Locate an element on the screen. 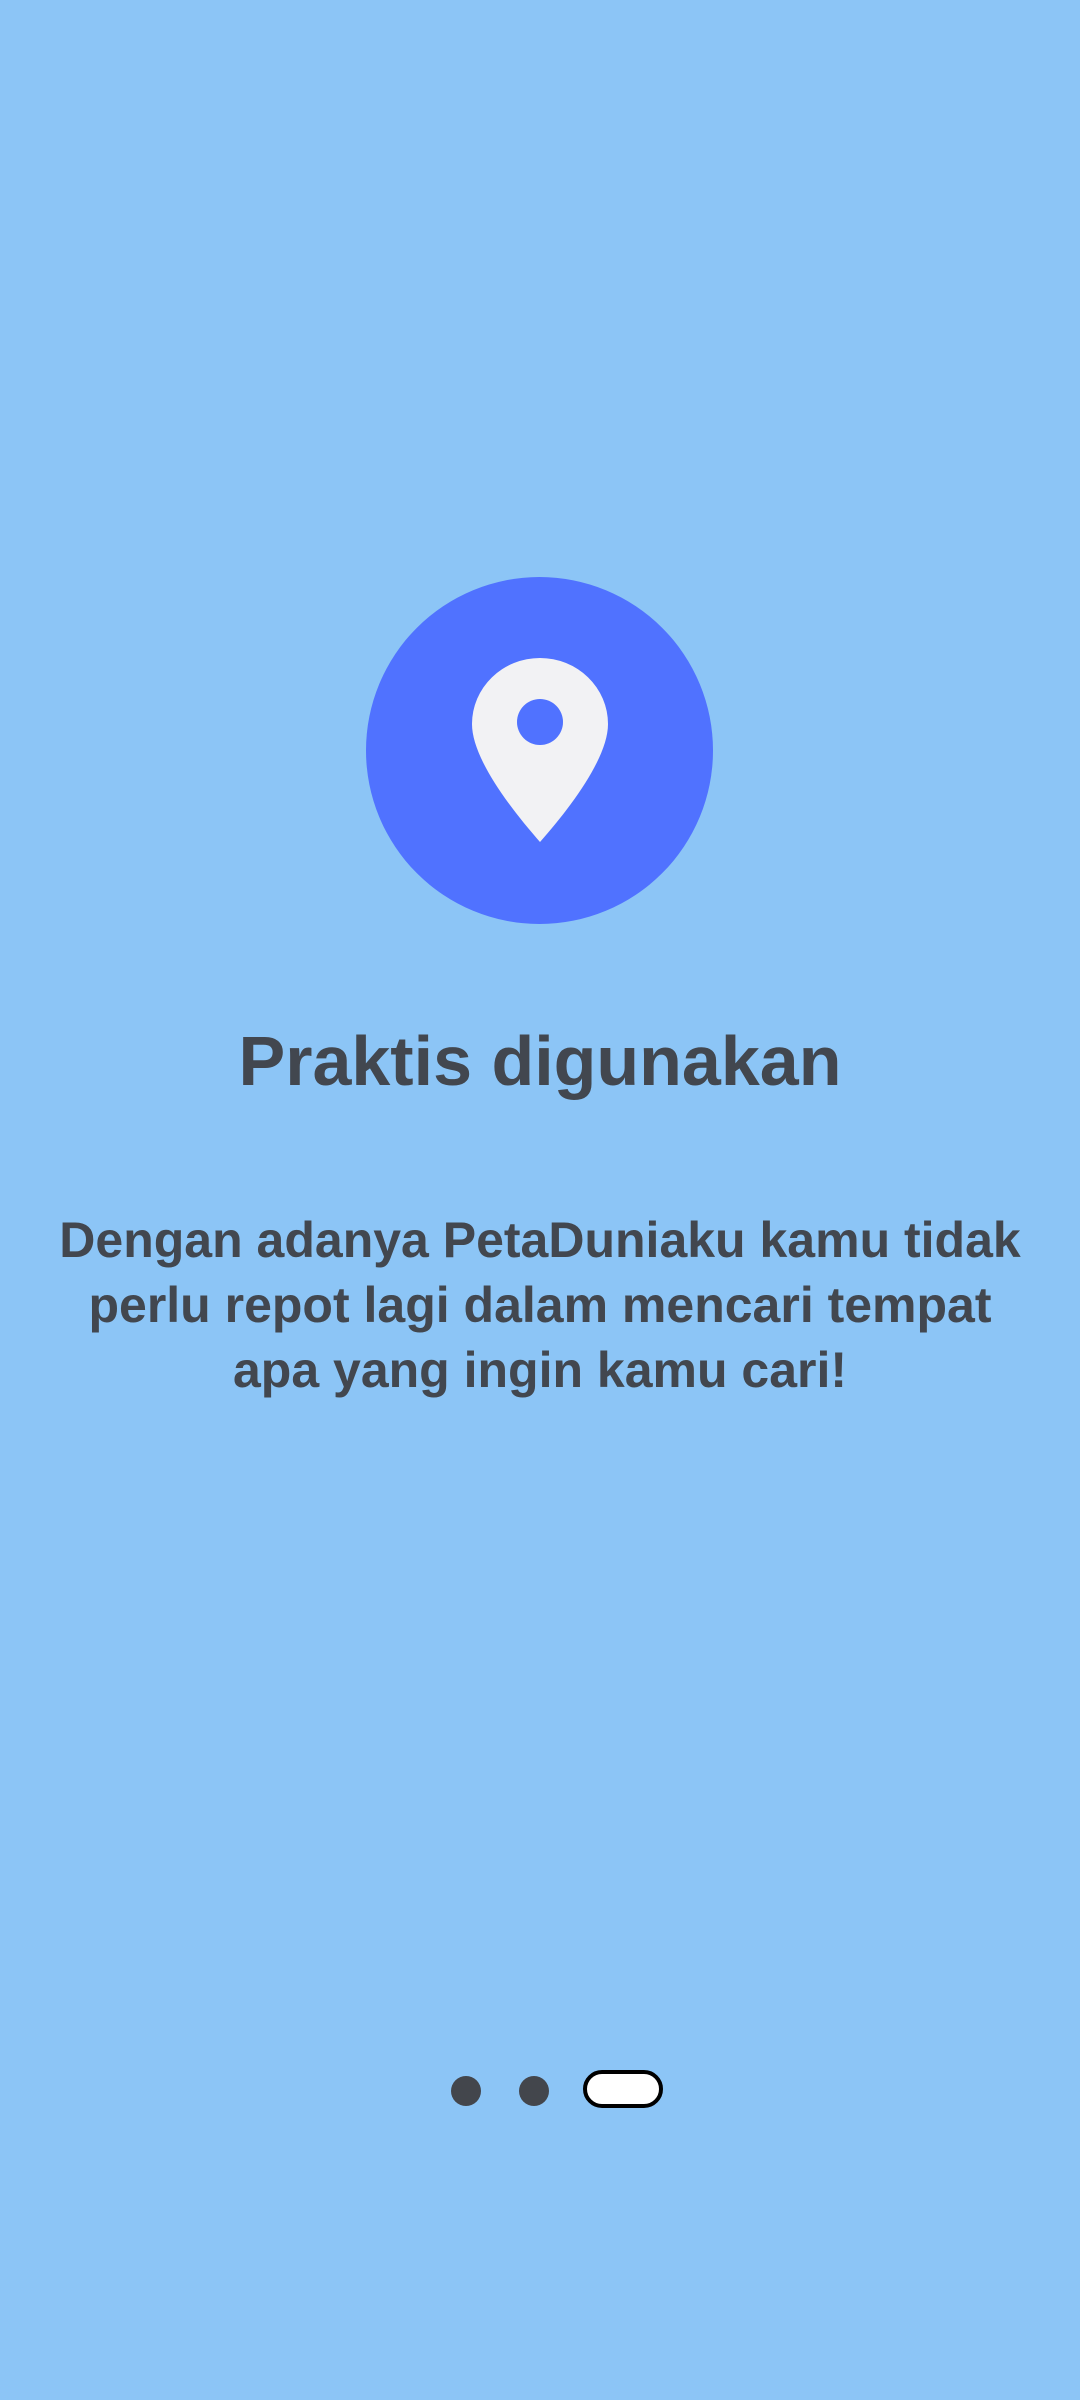 Image resolution: width=1080 pixels, height=2400 pixels. icon-circle is located at coordinates (539, 750).